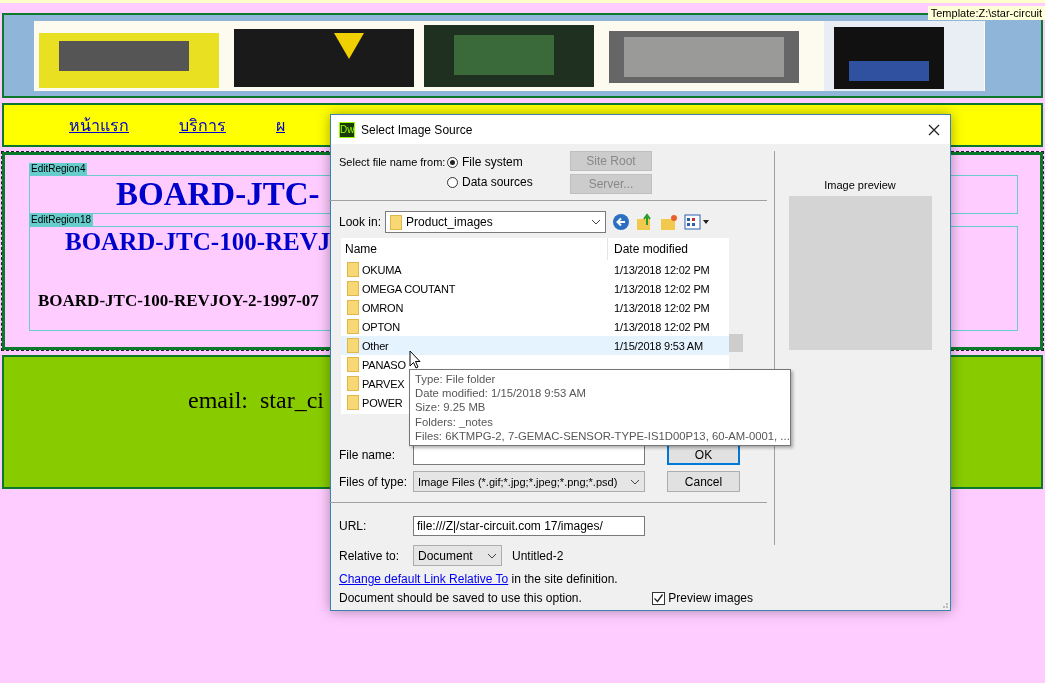 The height and width of the screenshot is (683, 1045). What do you see at coordinates (370, 555) in the screenshot?
I see `relative-to-label: Relative to:` at bounding box center [370, 555].